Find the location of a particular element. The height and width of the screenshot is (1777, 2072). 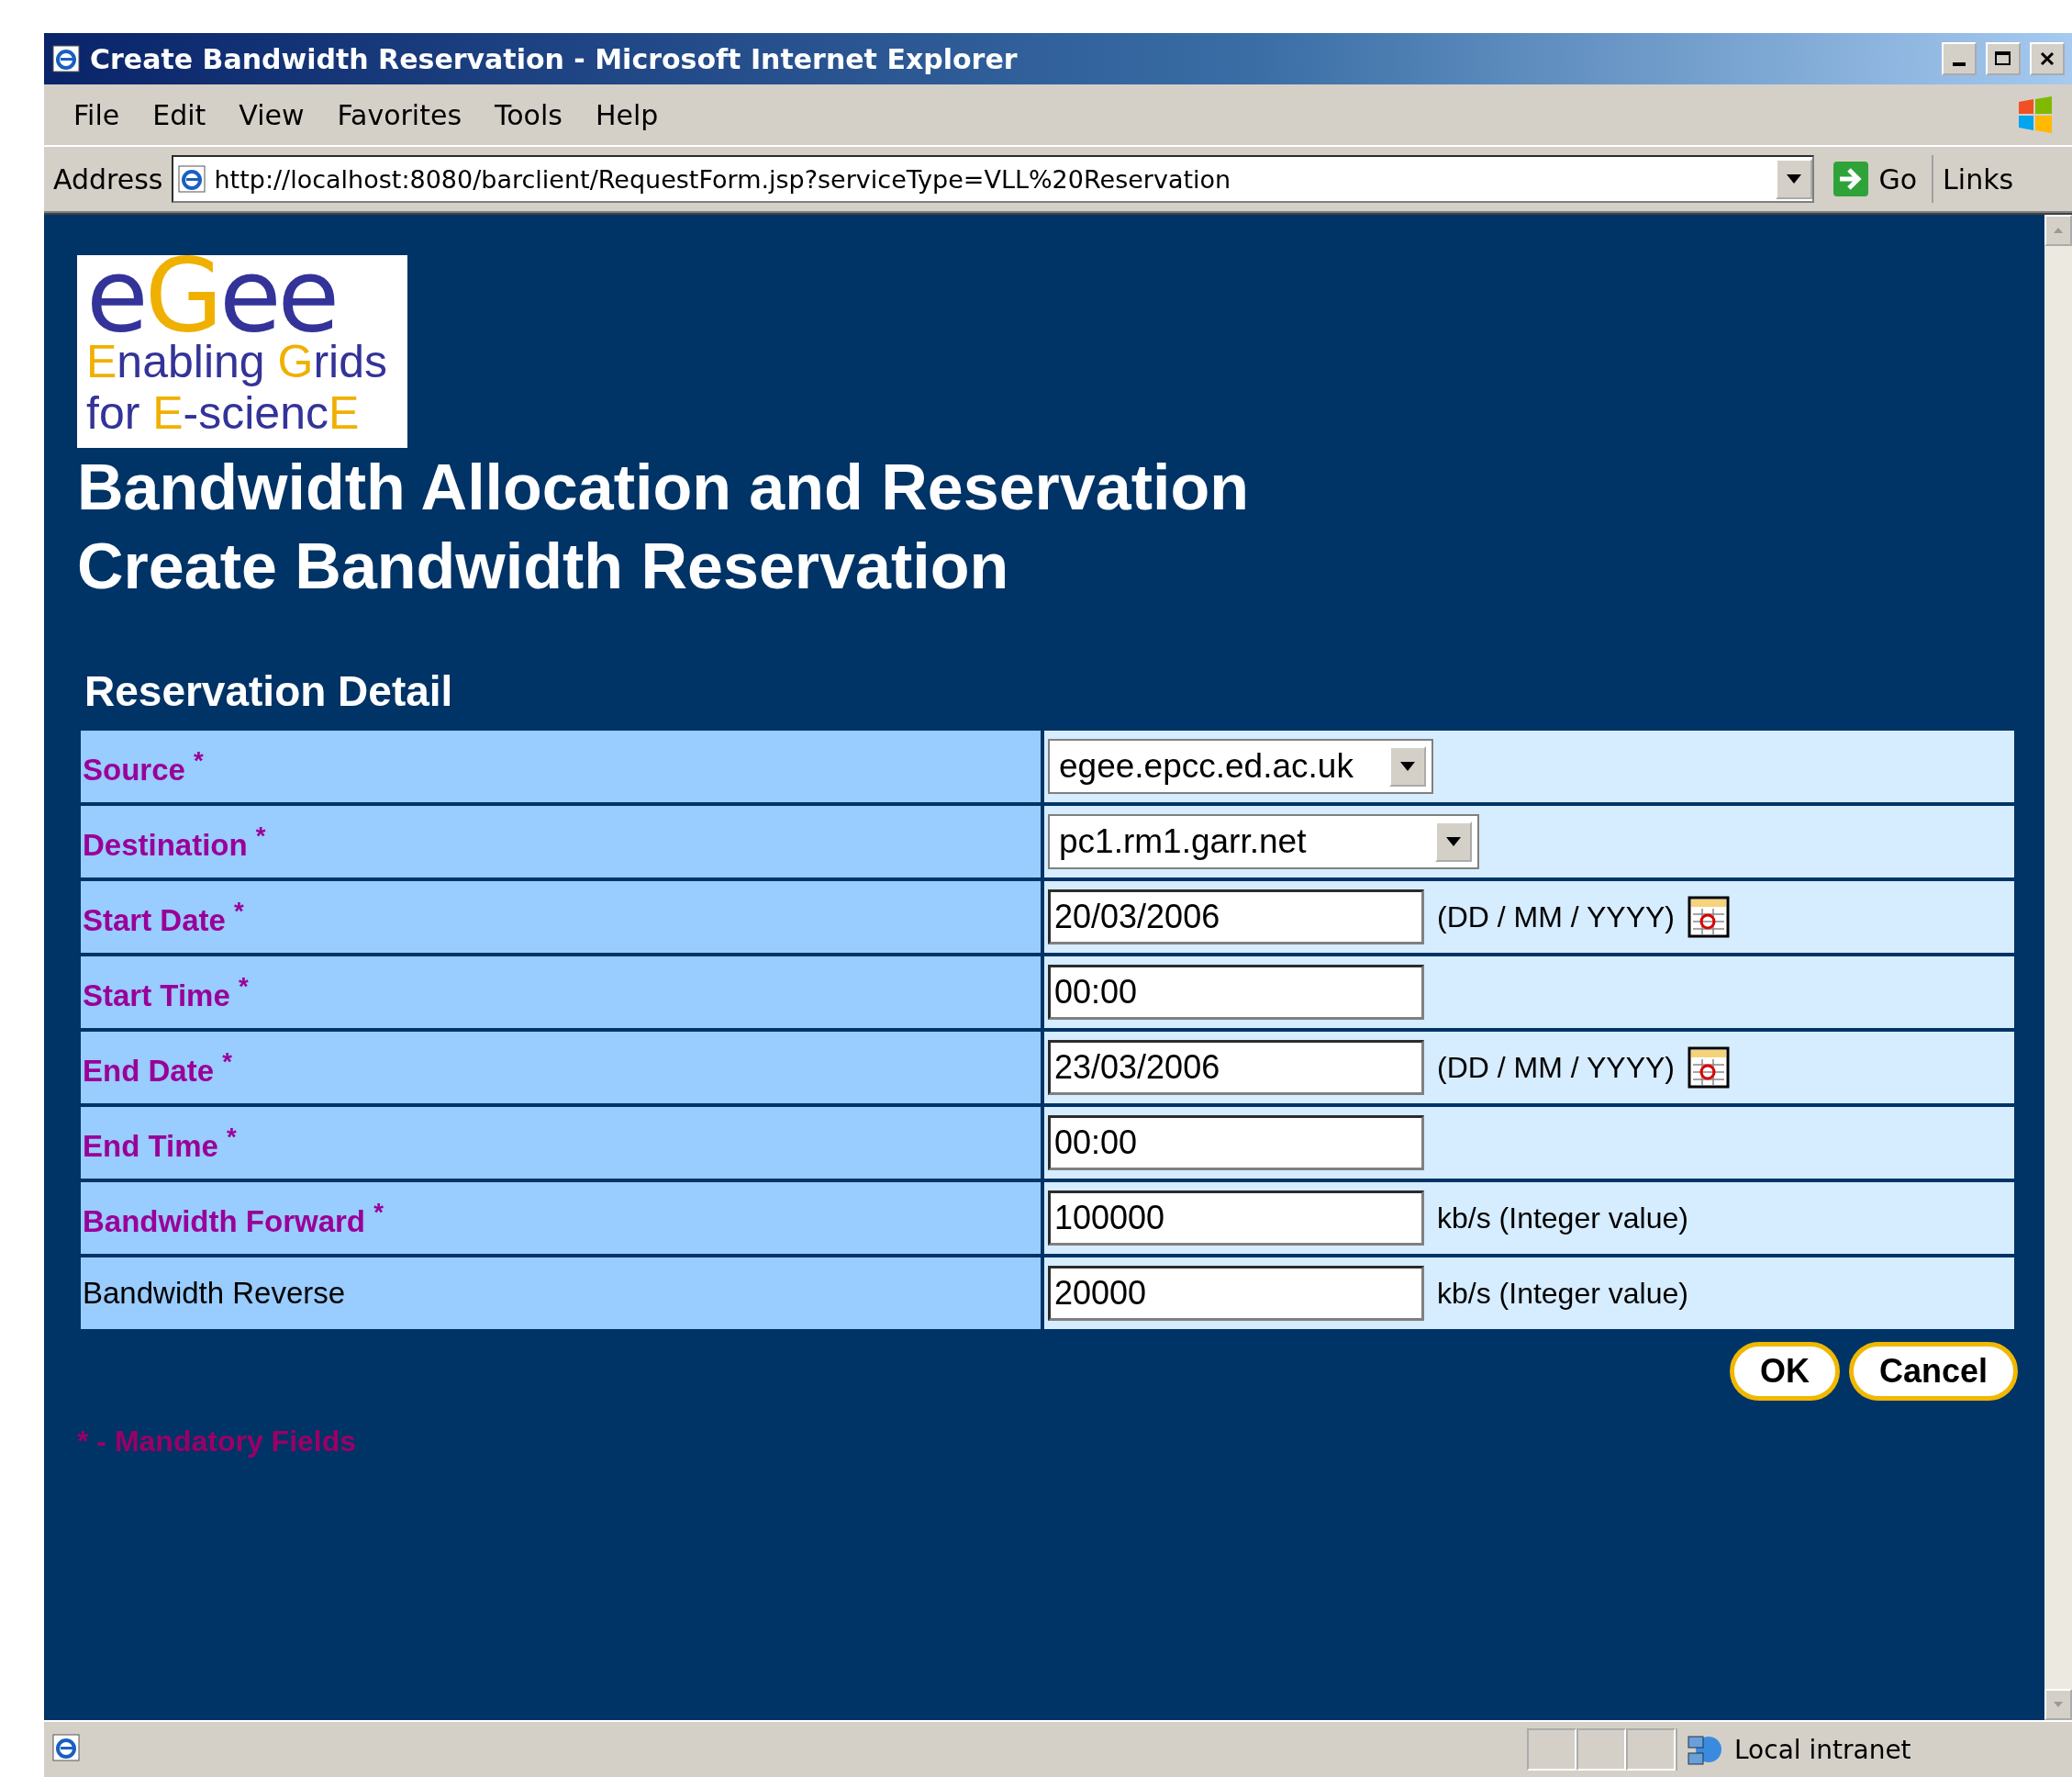

address-field: http://localhost:8080/barclient/RequestForm.jsp?serviceType=VLL%20Reservation is located at coordinates (993, 179).